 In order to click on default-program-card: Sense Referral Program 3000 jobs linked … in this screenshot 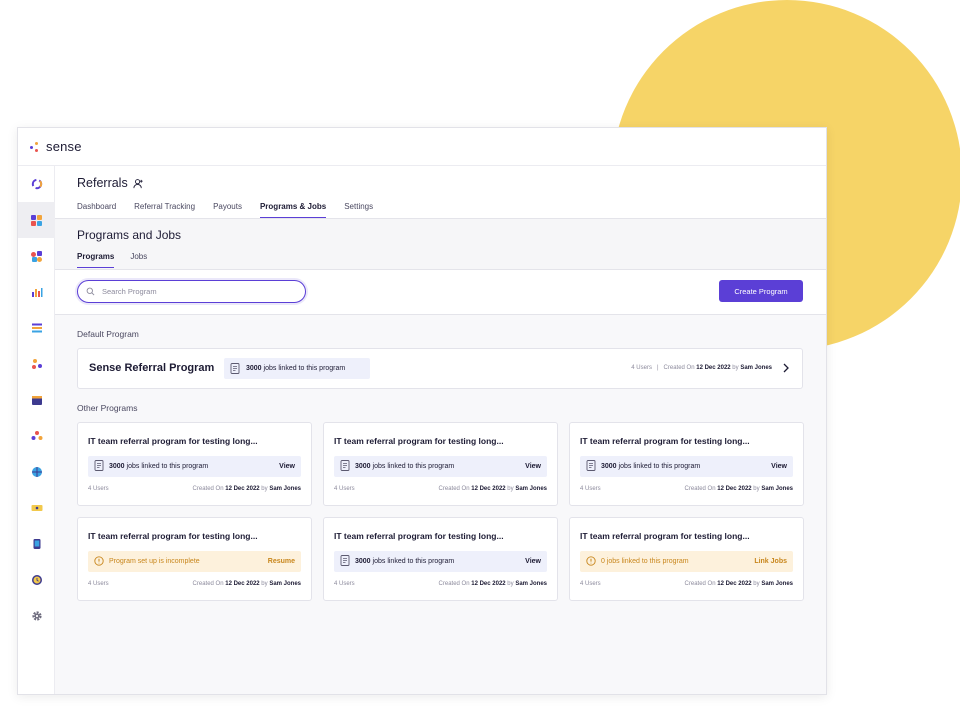, I will do `click(440, 368)`.